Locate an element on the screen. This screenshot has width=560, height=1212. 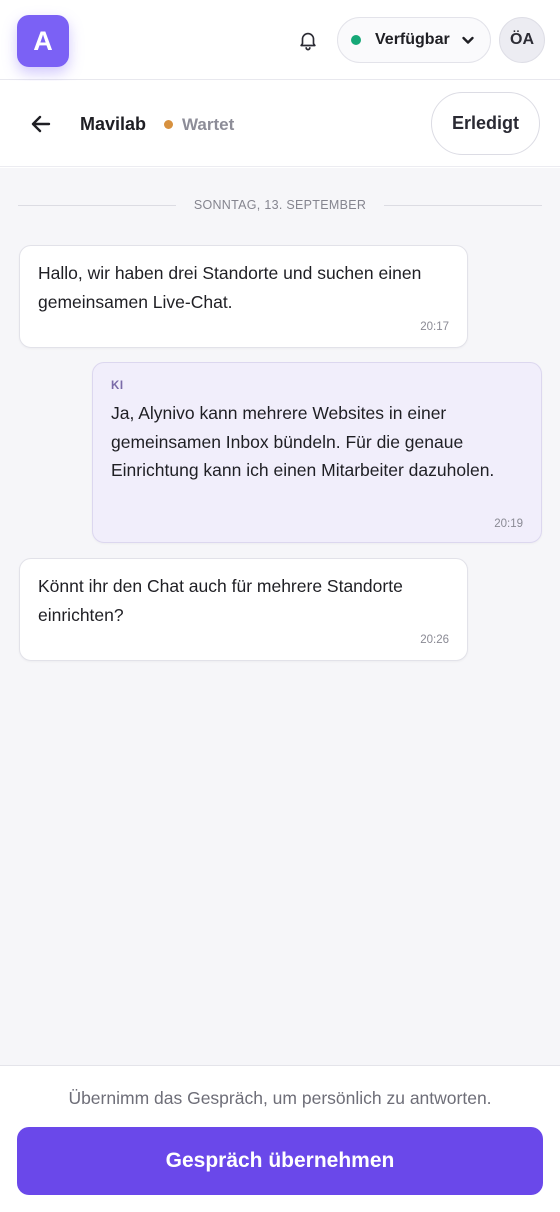
waiting-status-dot is located at coordinates (168, 124).